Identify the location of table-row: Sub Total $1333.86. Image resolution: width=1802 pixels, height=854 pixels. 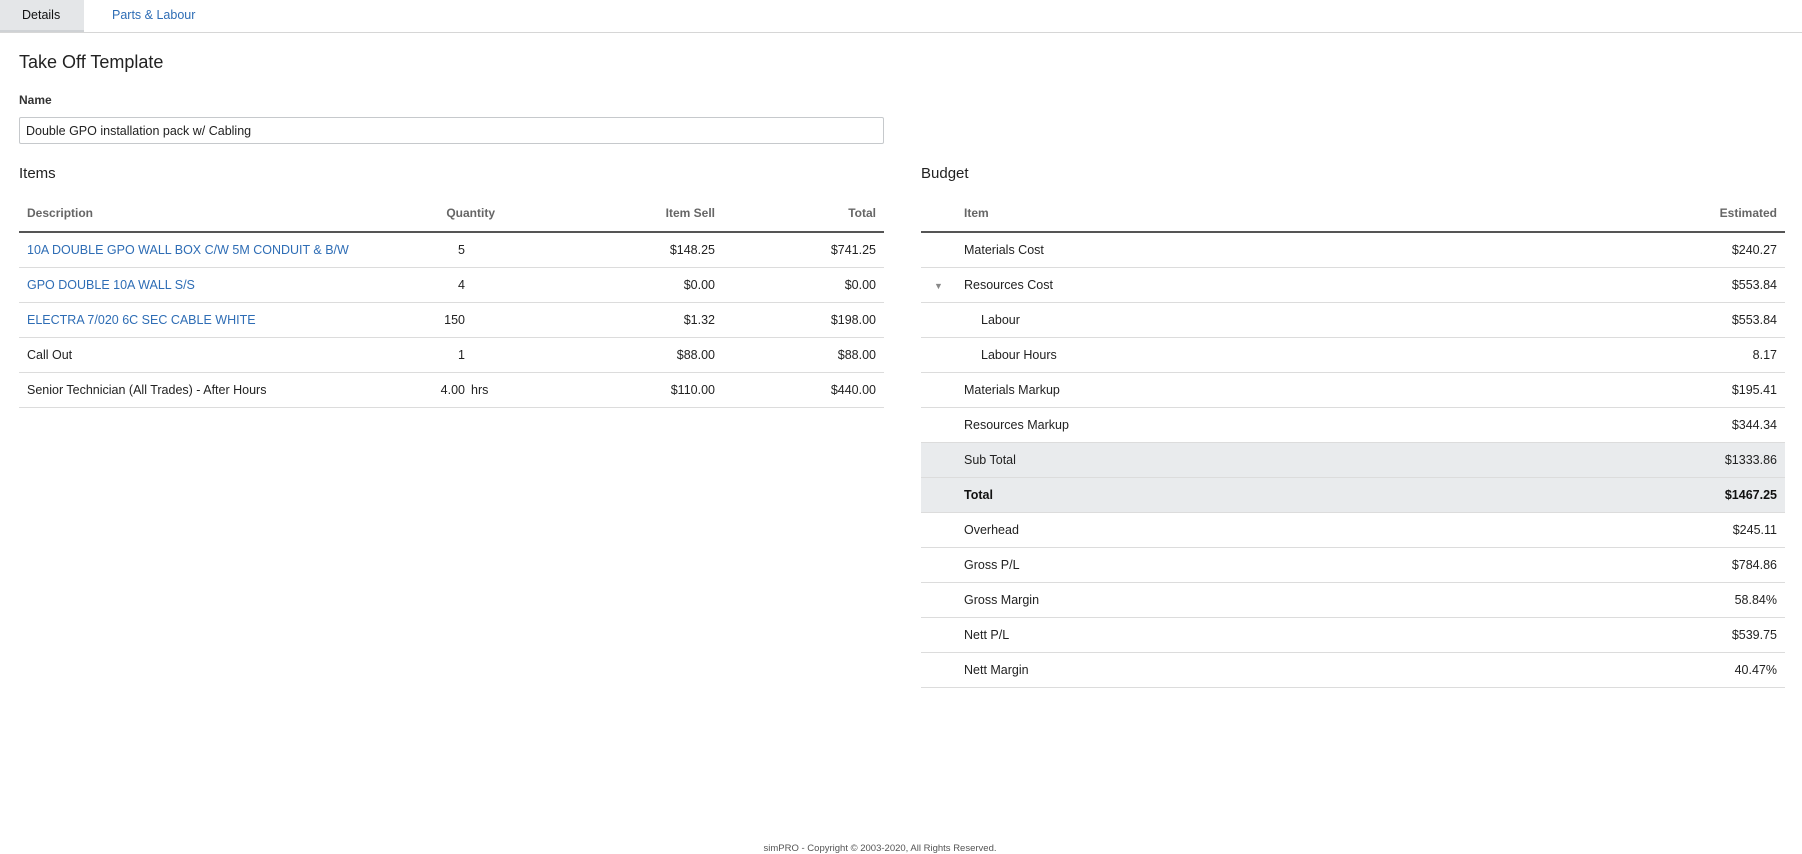
(1353, 460).